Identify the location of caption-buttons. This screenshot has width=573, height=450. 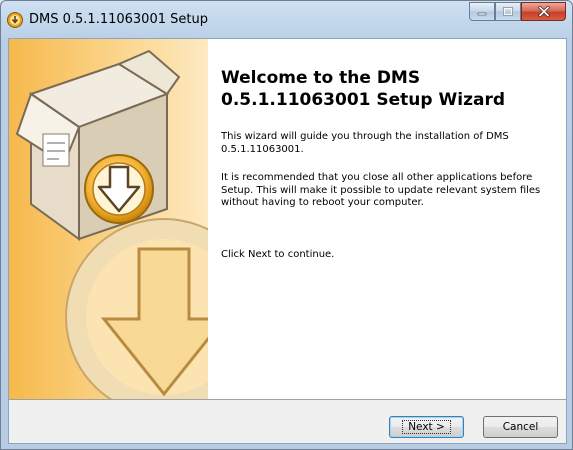
(517, 12).